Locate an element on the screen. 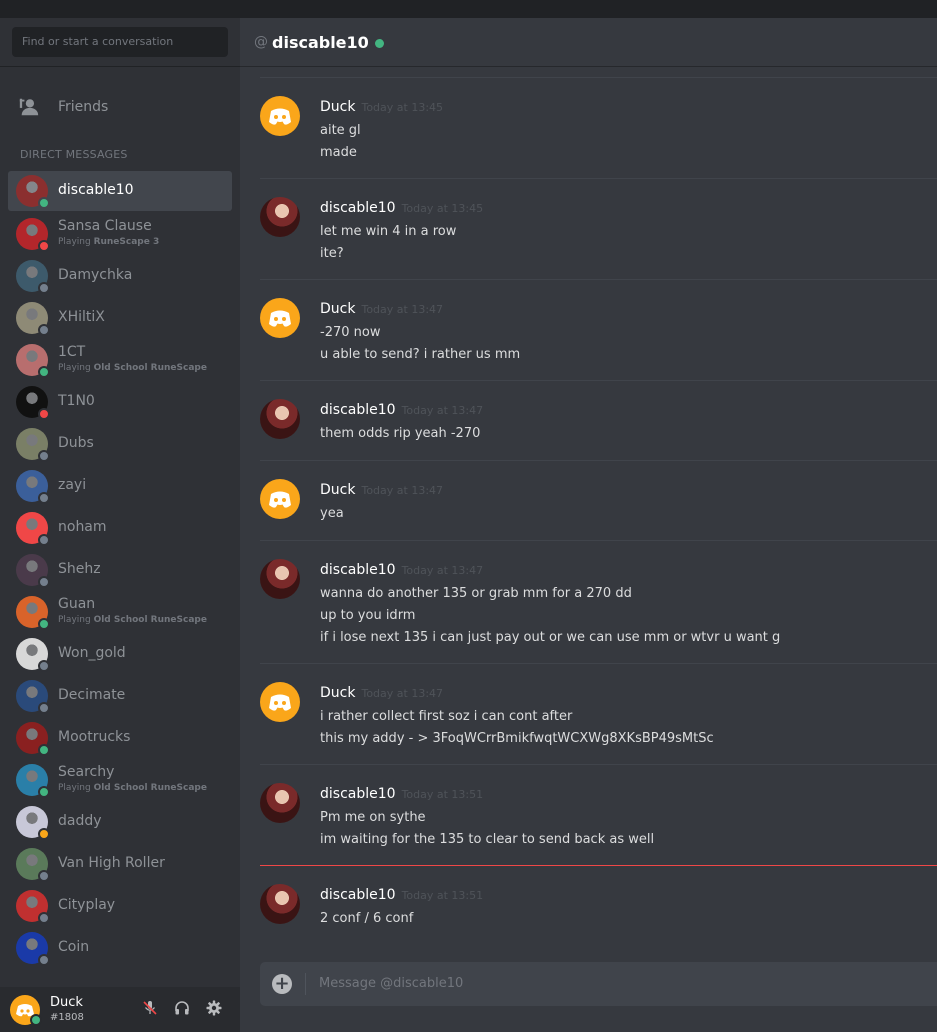 The width and height of the screenshot is (937, 1032). add-attachment-icon: + is located at coordinates (282, 984).